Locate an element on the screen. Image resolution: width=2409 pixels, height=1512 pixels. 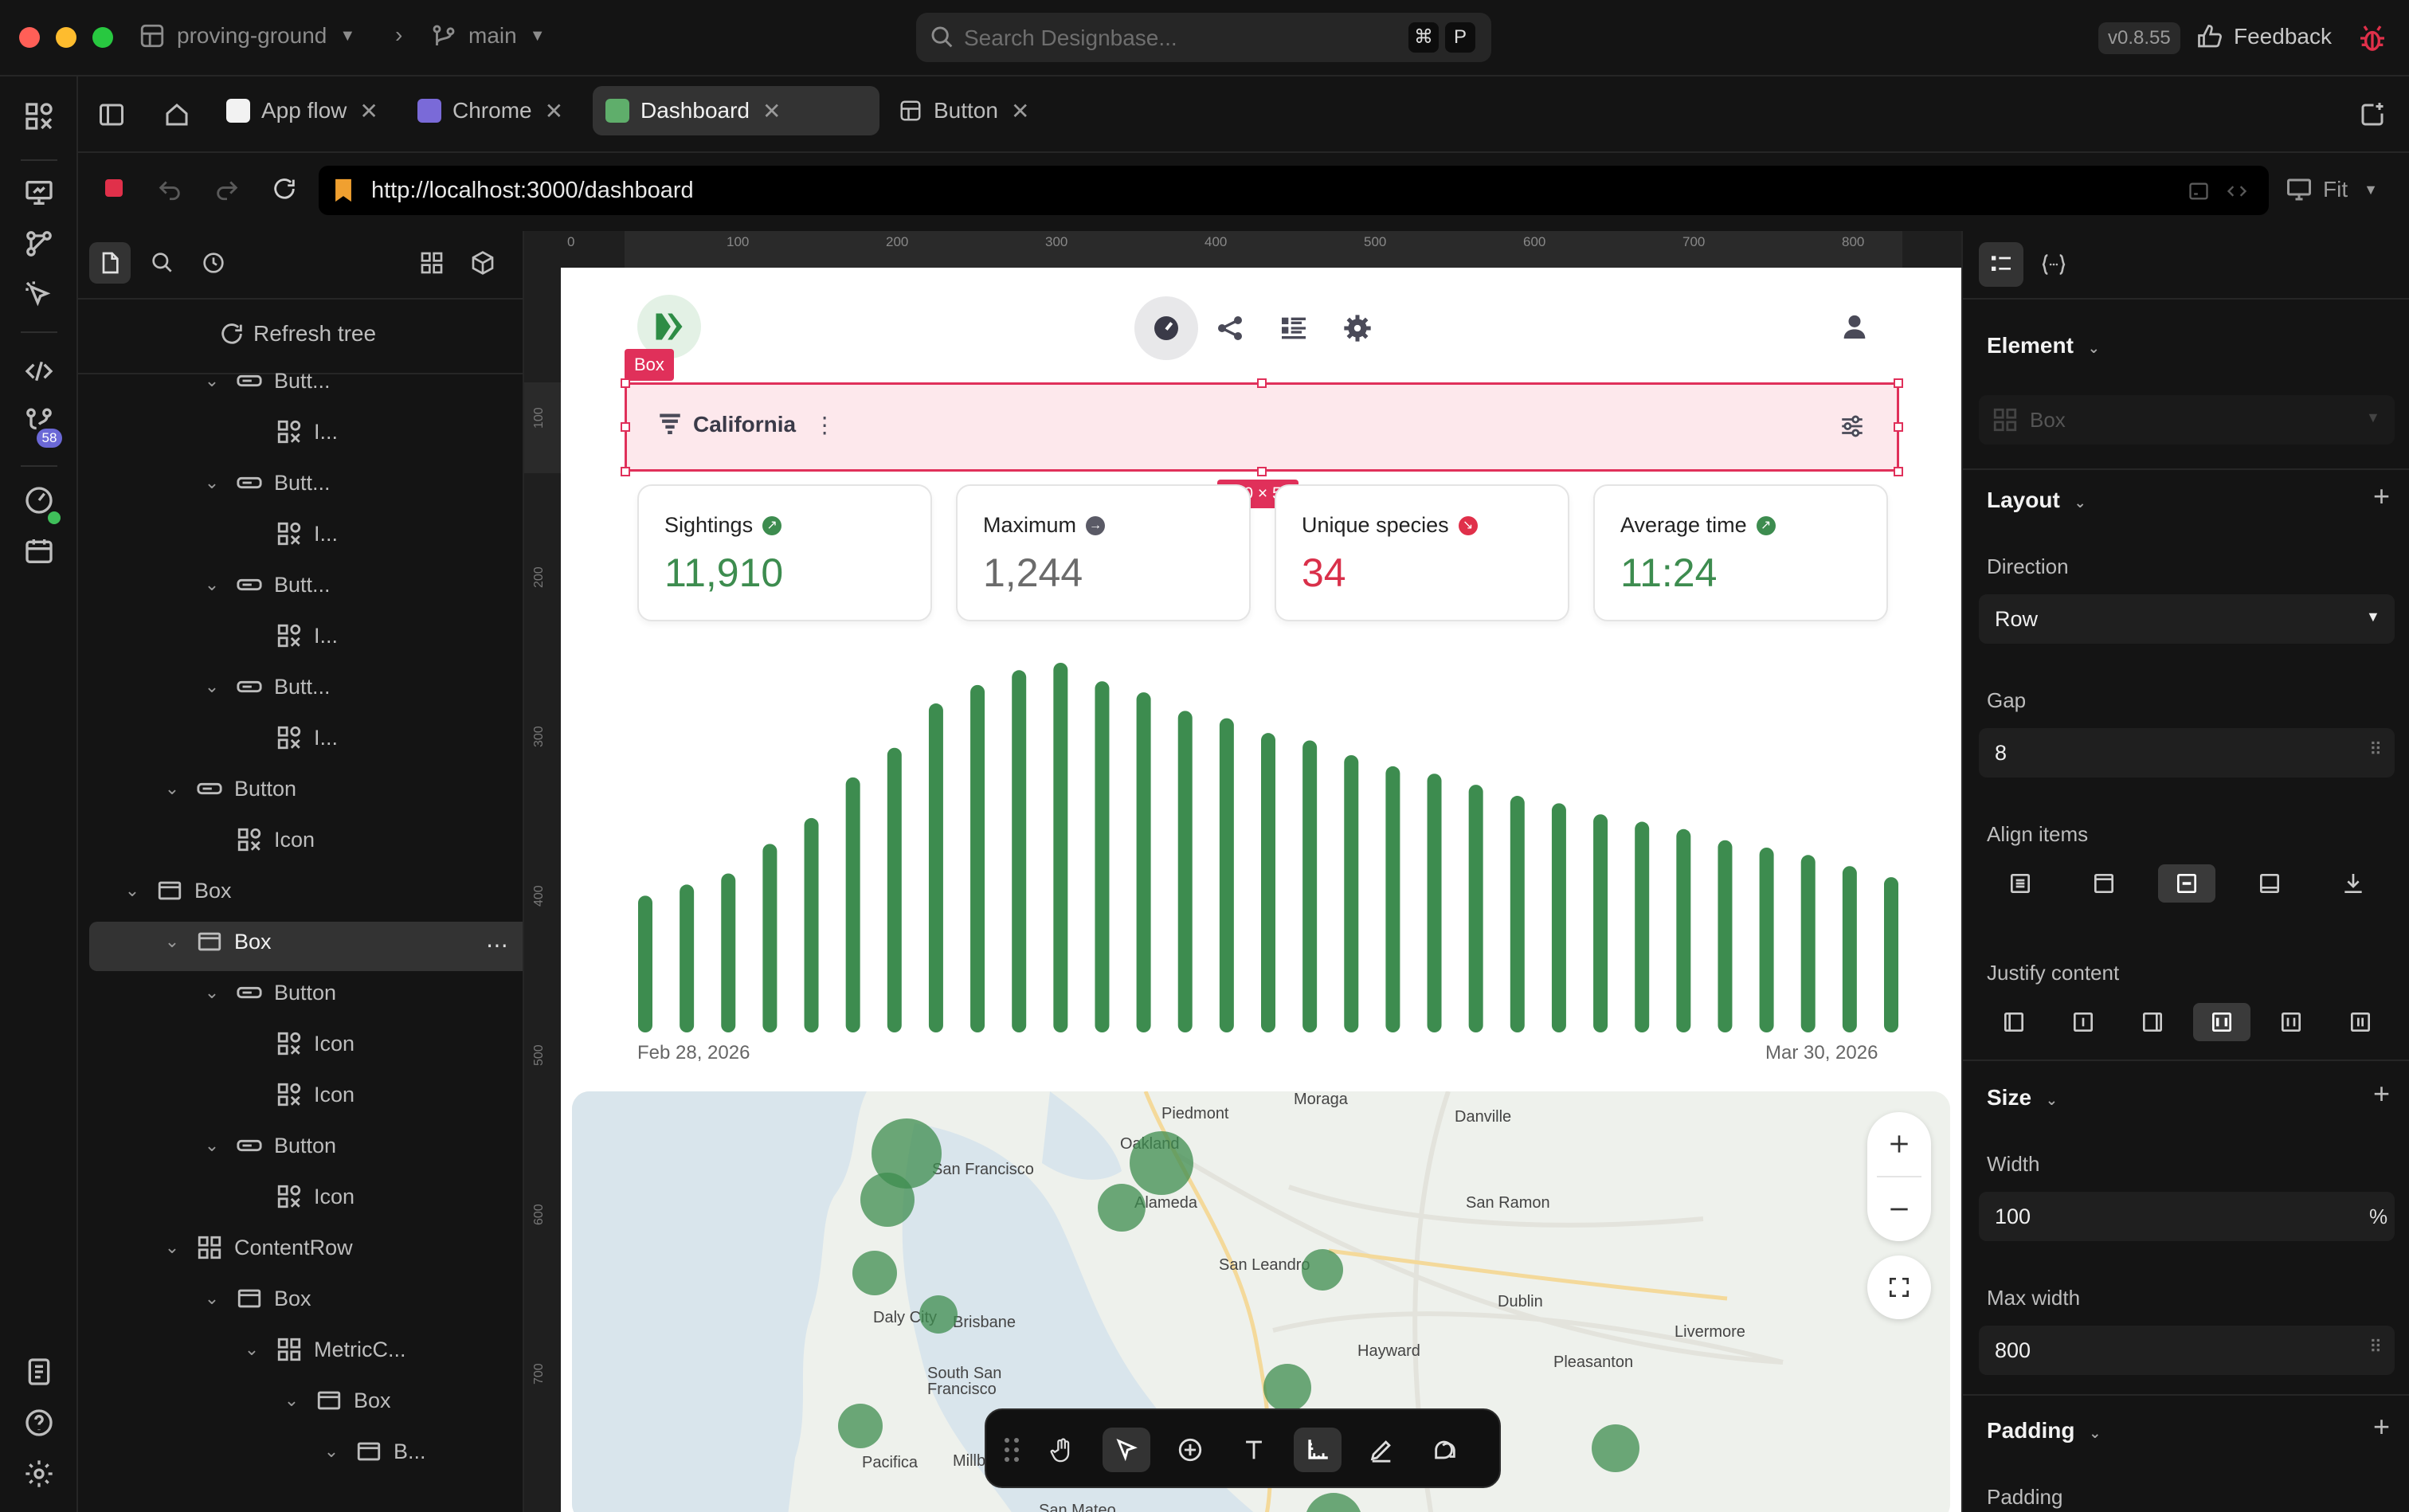
text-tool is located at coordinates (1254, 1450).